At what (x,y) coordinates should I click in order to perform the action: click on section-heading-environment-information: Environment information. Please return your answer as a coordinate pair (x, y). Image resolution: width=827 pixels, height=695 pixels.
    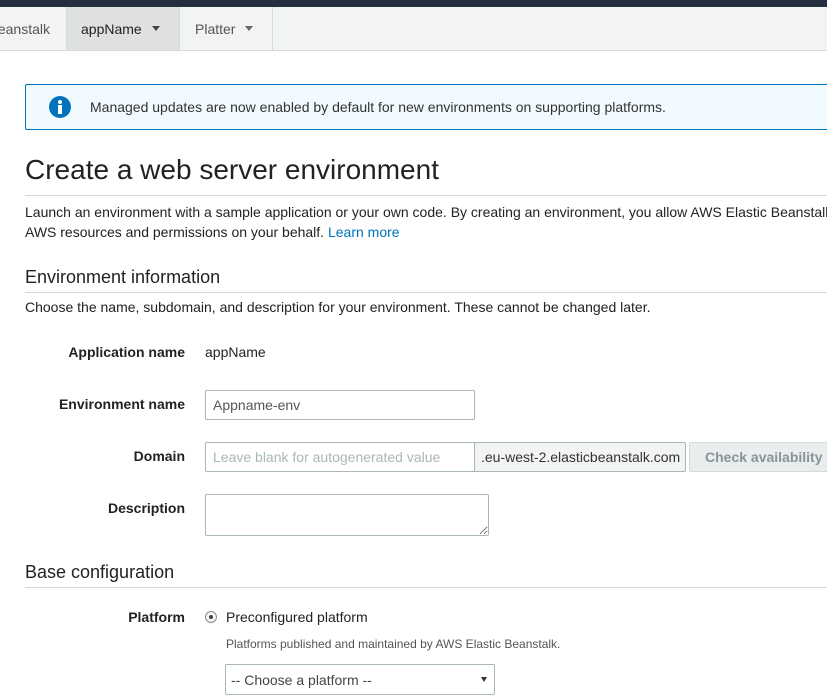
    Looking at the image, I should click on (123, 277).